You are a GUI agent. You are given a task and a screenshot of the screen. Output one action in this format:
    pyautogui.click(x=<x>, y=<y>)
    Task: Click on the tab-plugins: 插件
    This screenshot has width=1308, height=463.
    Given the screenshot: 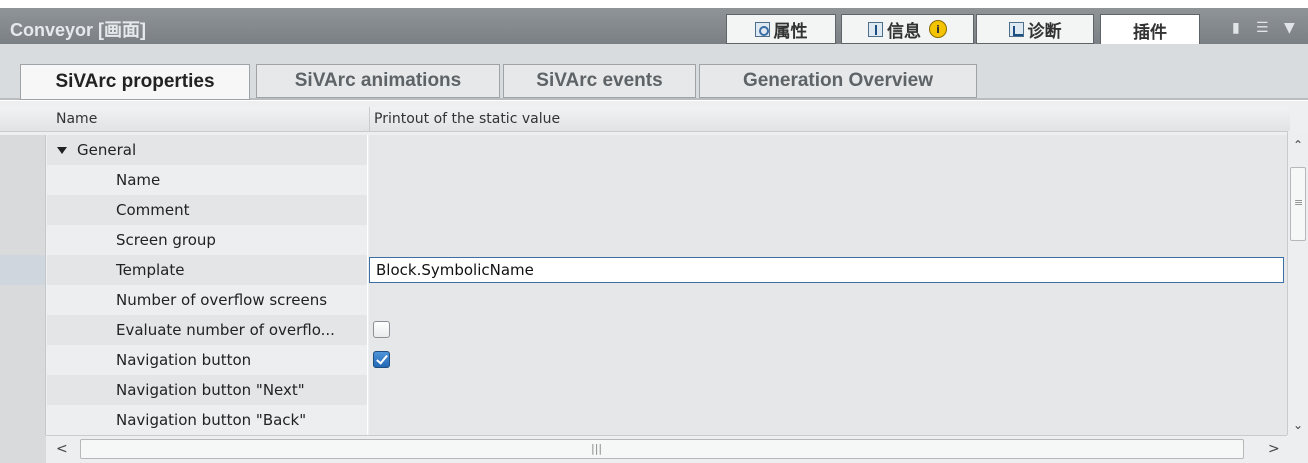 What is the action you would take?
    pyautogui.click(x=1150, y=29)
    